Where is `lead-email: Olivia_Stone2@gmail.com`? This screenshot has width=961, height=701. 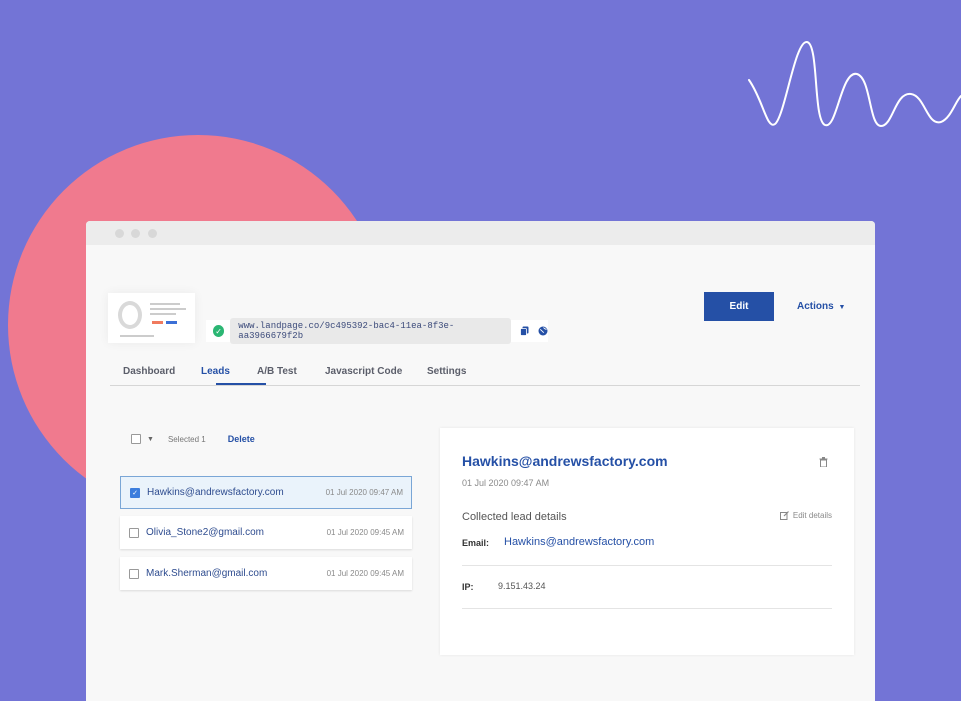
lead-email: Olivia_Stone2@gmail.com is located at coordinates (205, 532).